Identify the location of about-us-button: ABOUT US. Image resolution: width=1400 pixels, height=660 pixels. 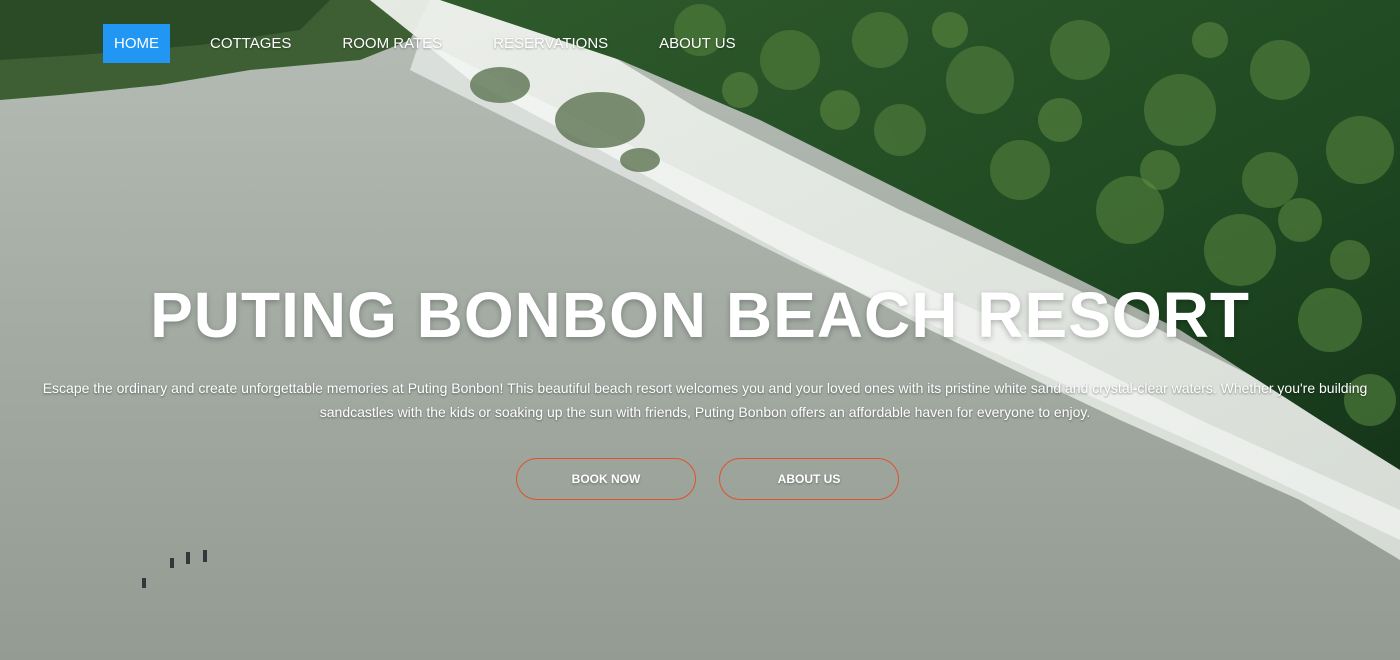
(809, 479).